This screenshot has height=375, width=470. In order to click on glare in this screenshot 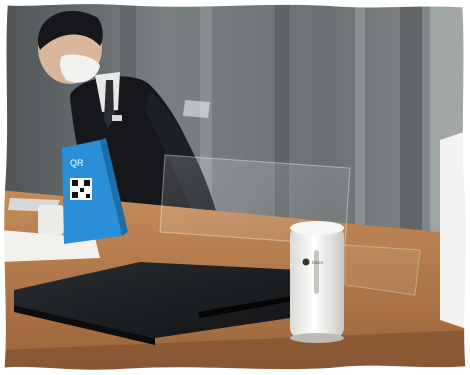, I will do `click(196, 109)`.